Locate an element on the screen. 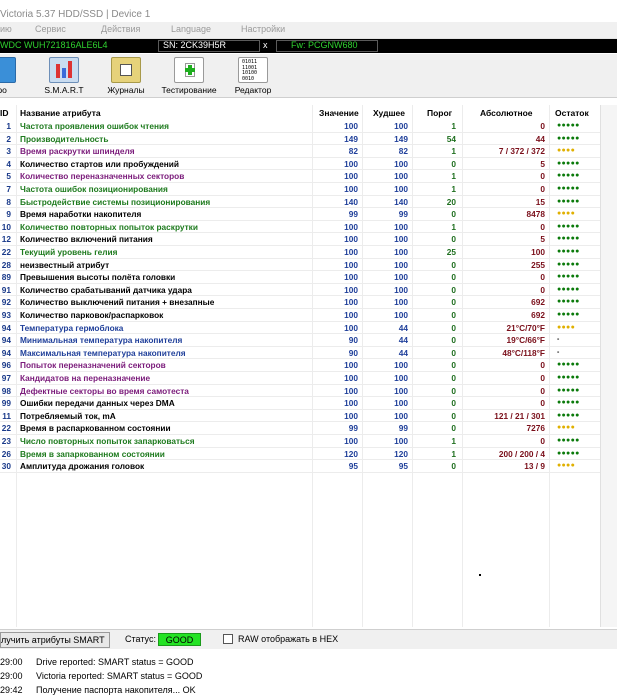 This screenshot has width=617, height=699. toolbar-label-editor: Редактор is located at coordinates (253, 90).